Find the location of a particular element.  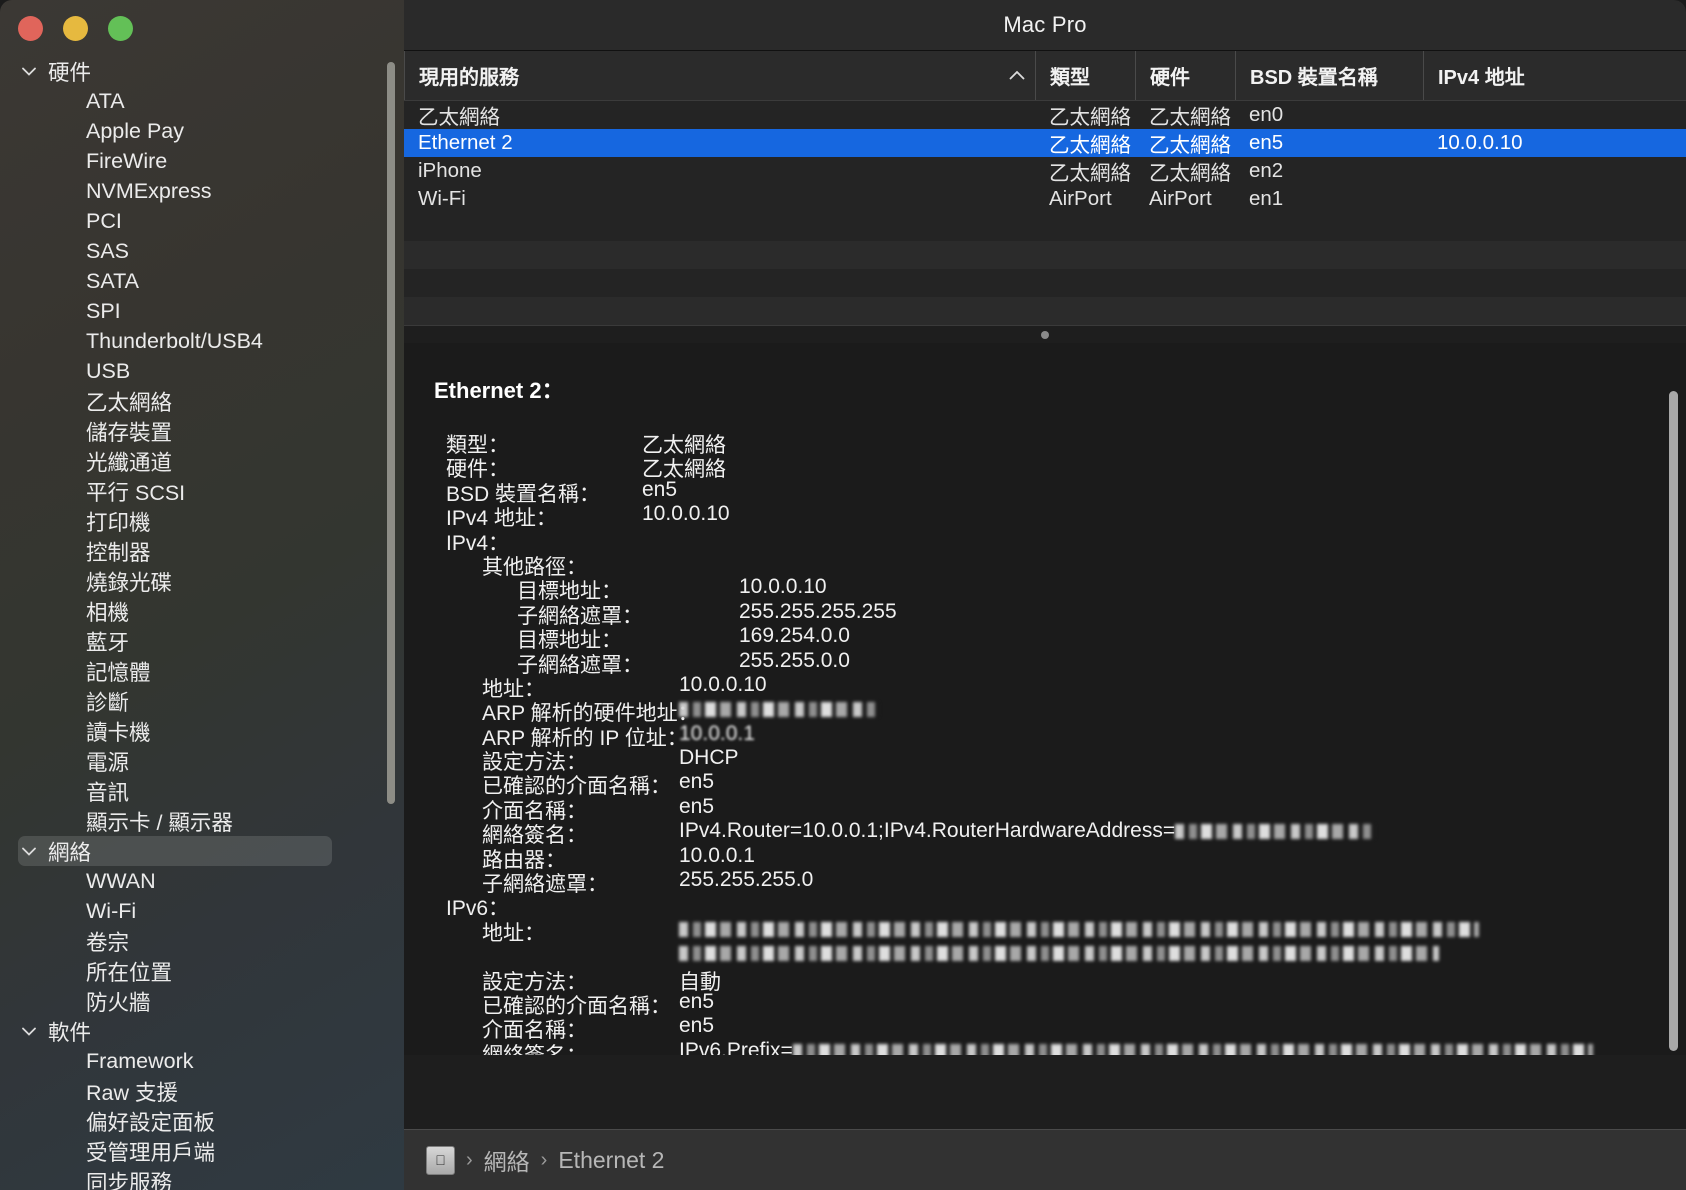

sidebar-item: 光纖通道 is located at coordinates (202, 461).